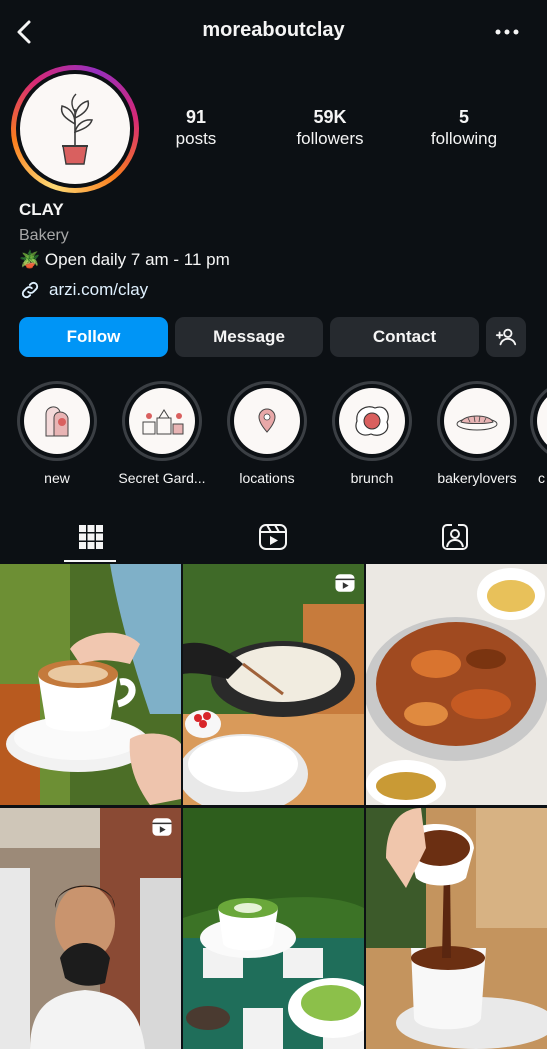  I want to click on garden-sketch-icon, so click(162, 421).